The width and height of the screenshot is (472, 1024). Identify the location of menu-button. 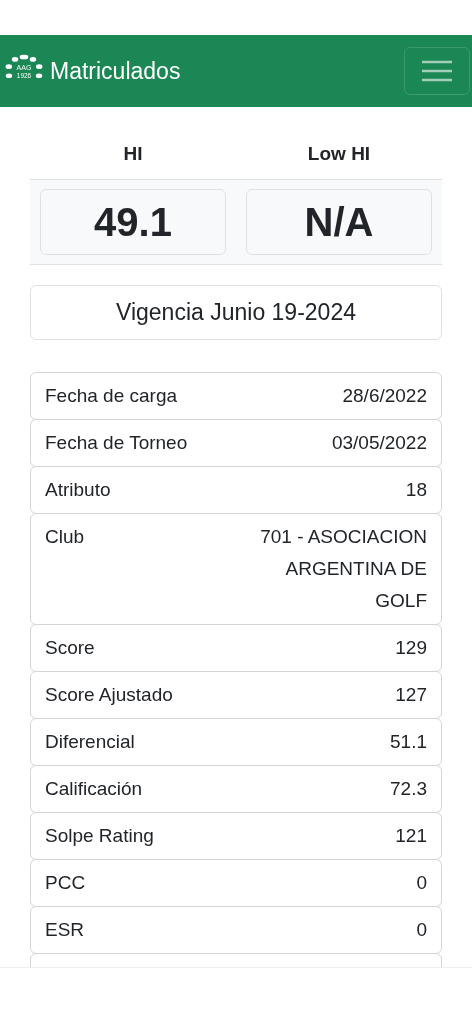
(437, 71).